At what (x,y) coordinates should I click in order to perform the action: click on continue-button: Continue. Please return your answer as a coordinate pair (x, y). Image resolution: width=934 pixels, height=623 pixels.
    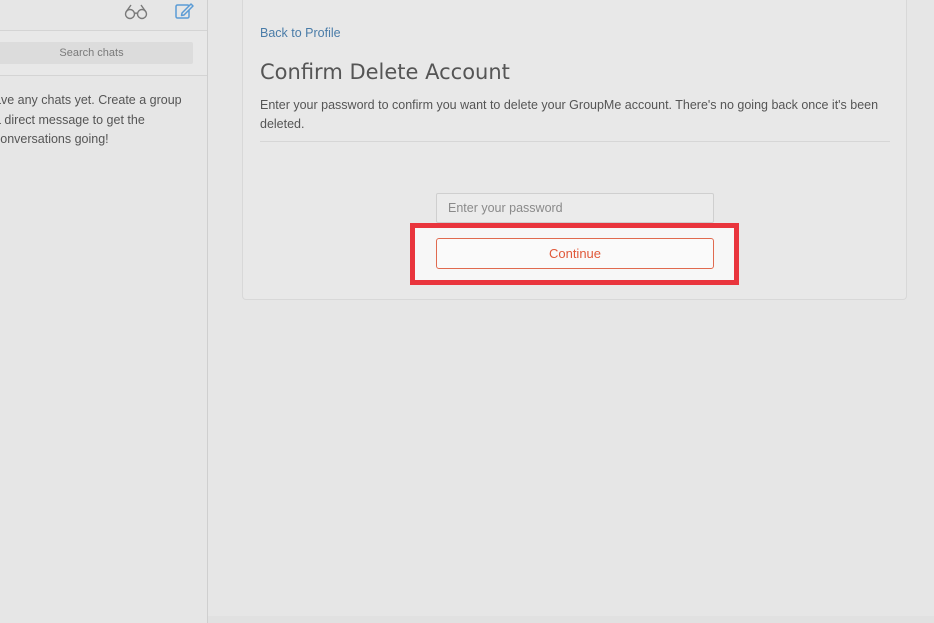
    Looking at the image, I should click on (575, 253).